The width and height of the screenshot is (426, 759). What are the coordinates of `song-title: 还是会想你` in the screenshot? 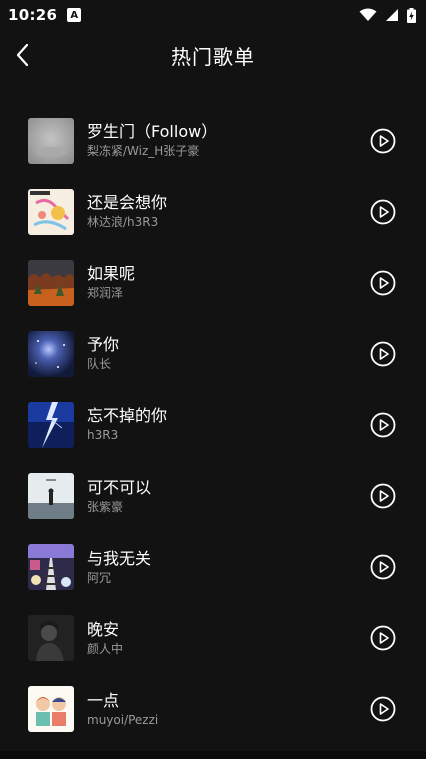 It's located at (127, 203).